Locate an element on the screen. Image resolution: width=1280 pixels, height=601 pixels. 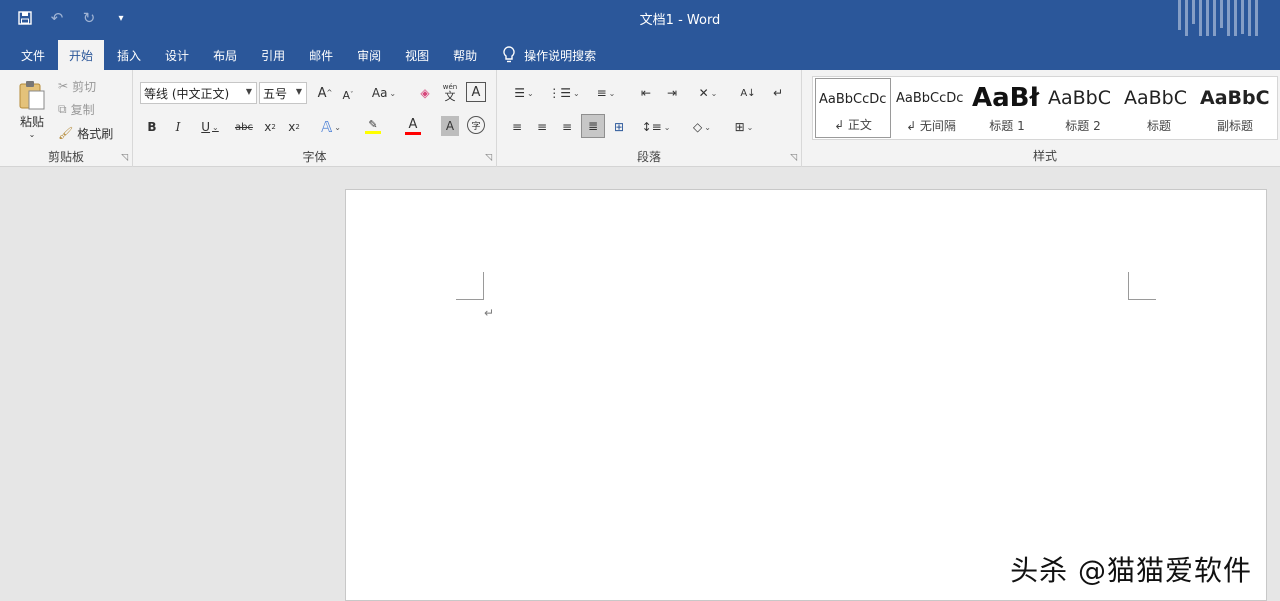
lightbulb-icon is located at coordinates (509, 54).